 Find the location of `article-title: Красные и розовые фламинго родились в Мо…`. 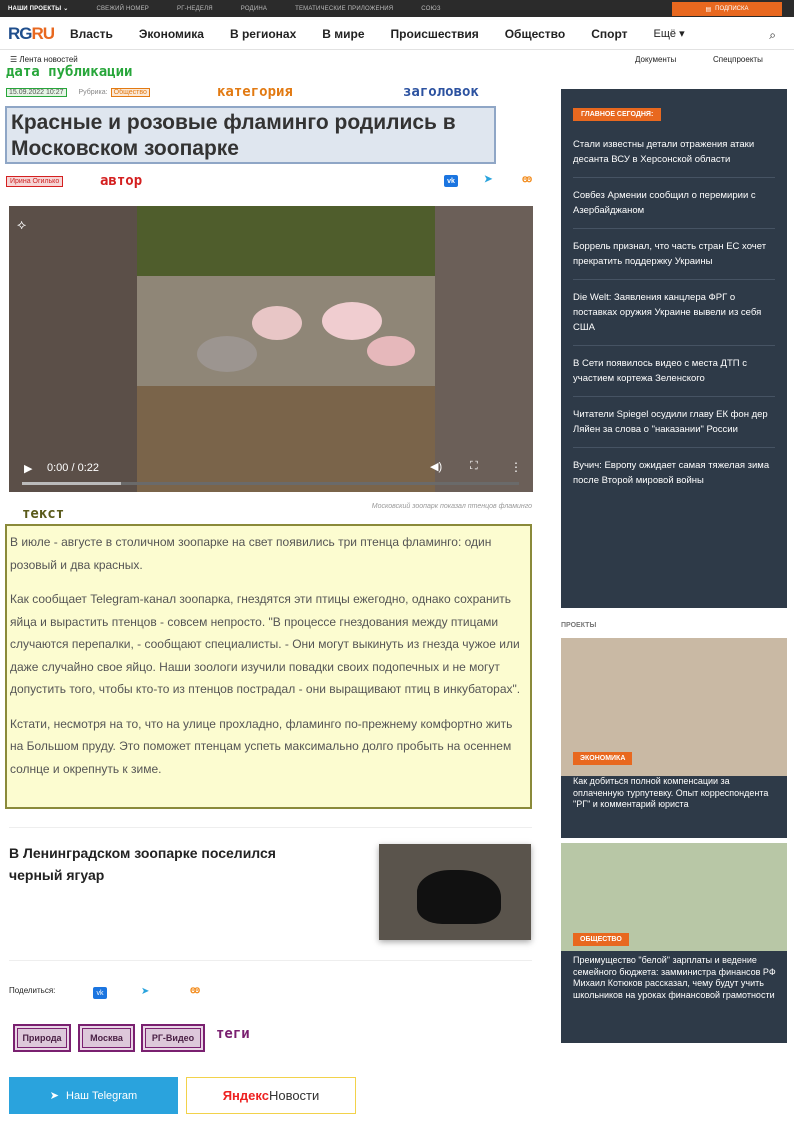

article-title: Красные и розовые фламинго родились в Мо… is located at coordinates (250, 135).